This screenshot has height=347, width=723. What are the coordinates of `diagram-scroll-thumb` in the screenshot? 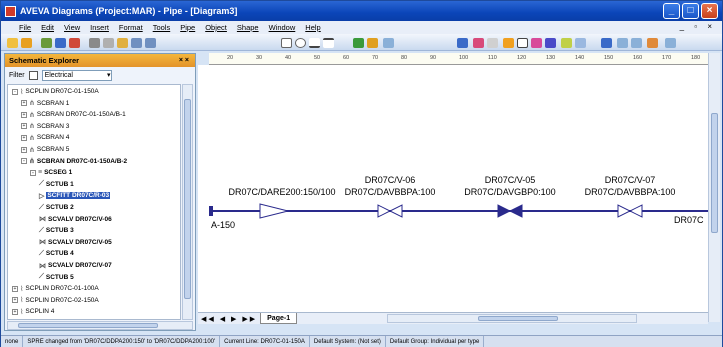 It's located at (714, 173).